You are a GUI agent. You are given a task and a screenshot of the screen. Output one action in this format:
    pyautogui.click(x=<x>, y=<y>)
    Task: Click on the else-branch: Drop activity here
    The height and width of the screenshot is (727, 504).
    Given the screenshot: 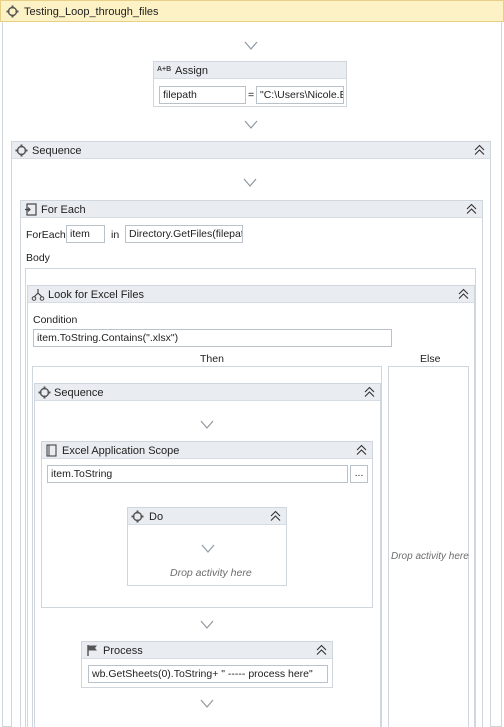 What is the action you would take?
    pyautogui.click(x=428, y=546)
    